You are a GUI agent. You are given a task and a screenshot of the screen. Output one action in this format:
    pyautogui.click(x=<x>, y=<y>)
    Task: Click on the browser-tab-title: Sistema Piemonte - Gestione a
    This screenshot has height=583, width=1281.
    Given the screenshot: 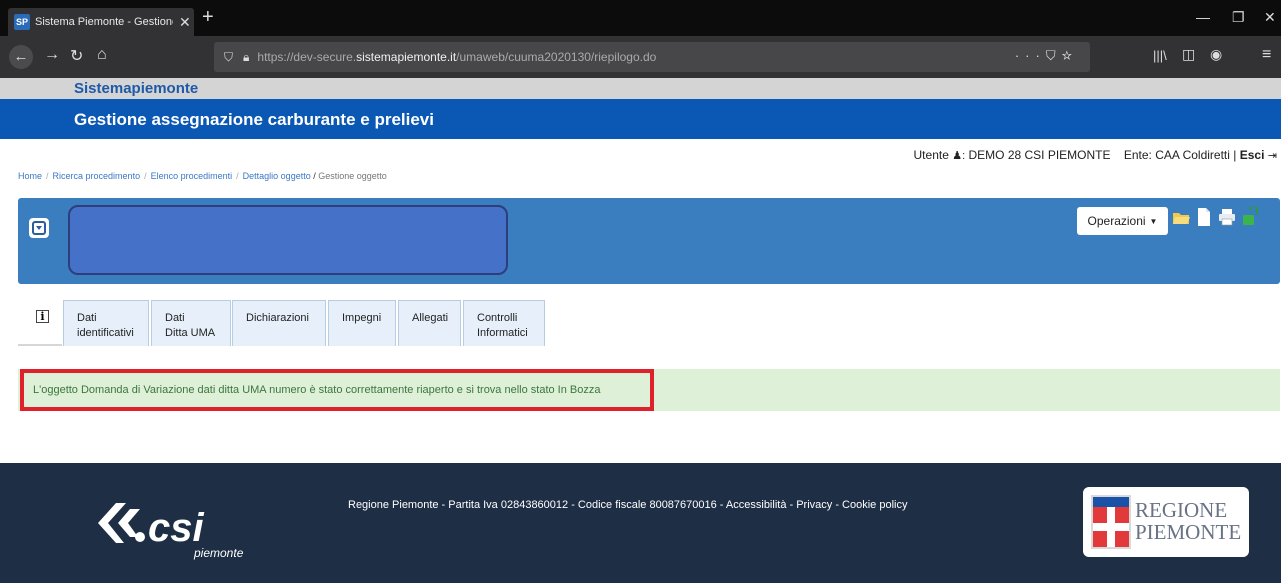 What is the action you would take?
    pyautogui.click(x=104, y=22)
    